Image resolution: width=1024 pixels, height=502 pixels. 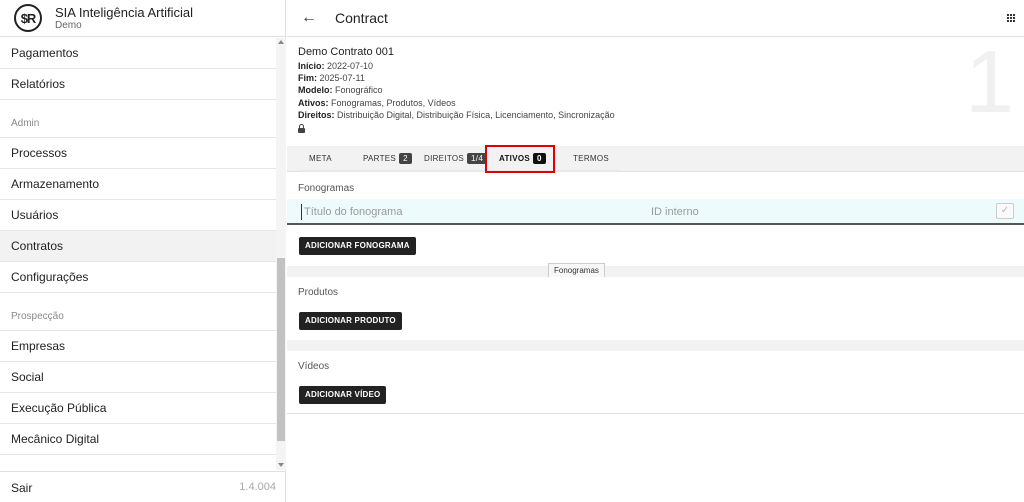 What do you see at coordinates (346, 52) in the screenshot?
I see `contract-name: Demo Contrato 001` at bounding box center [346, 52].